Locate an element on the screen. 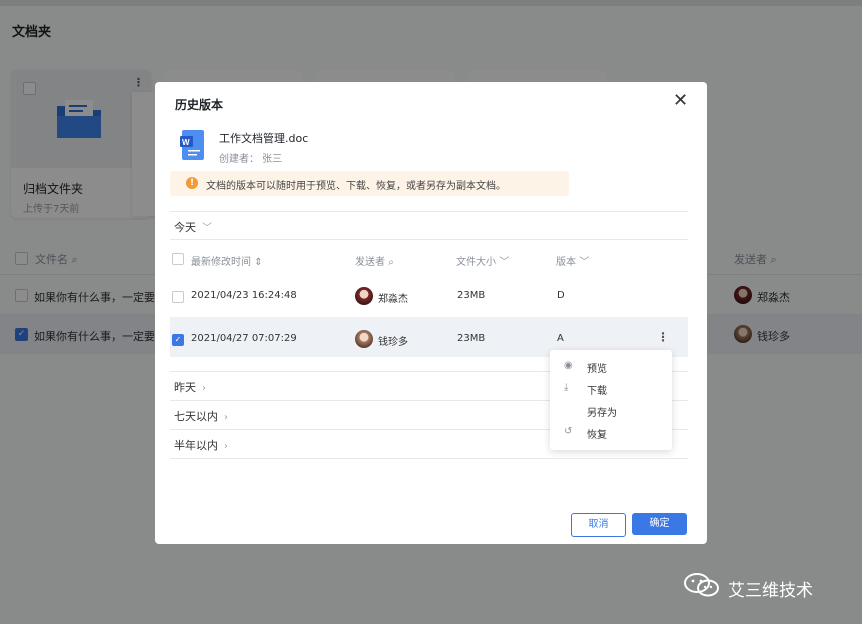  column-size: 文件大小 ﹀ is located at coordinates (482, 260).